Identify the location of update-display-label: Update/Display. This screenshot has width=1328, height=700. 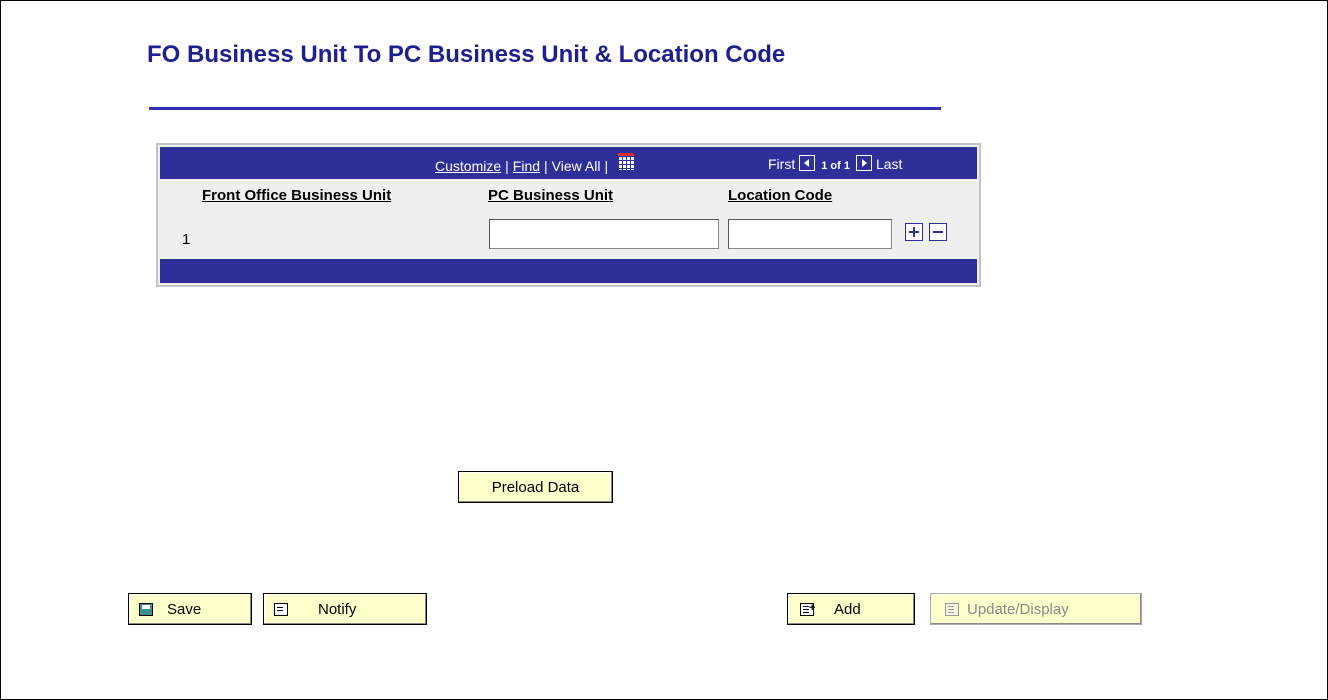
(1018, 609).